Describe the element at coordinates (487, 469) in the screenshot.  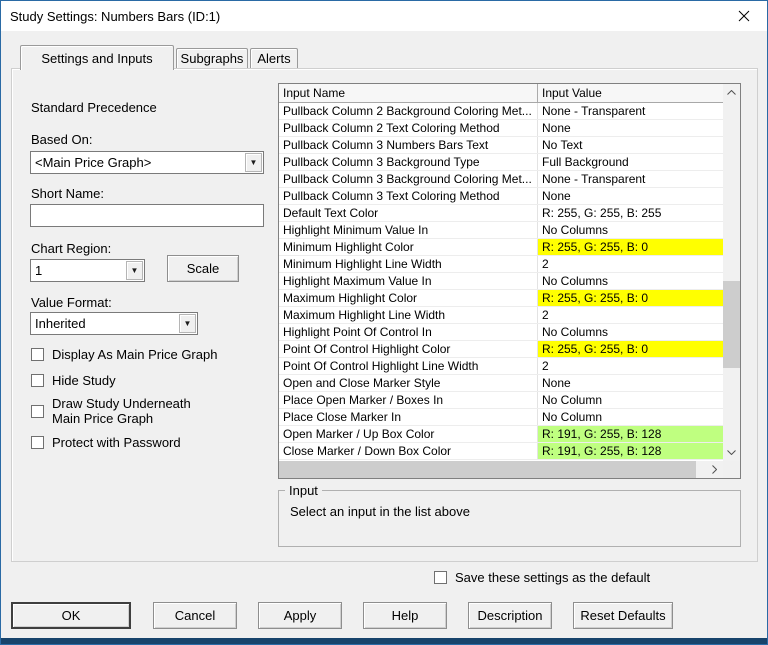
I see `horizontal-scrollbar-thumb` at that location.